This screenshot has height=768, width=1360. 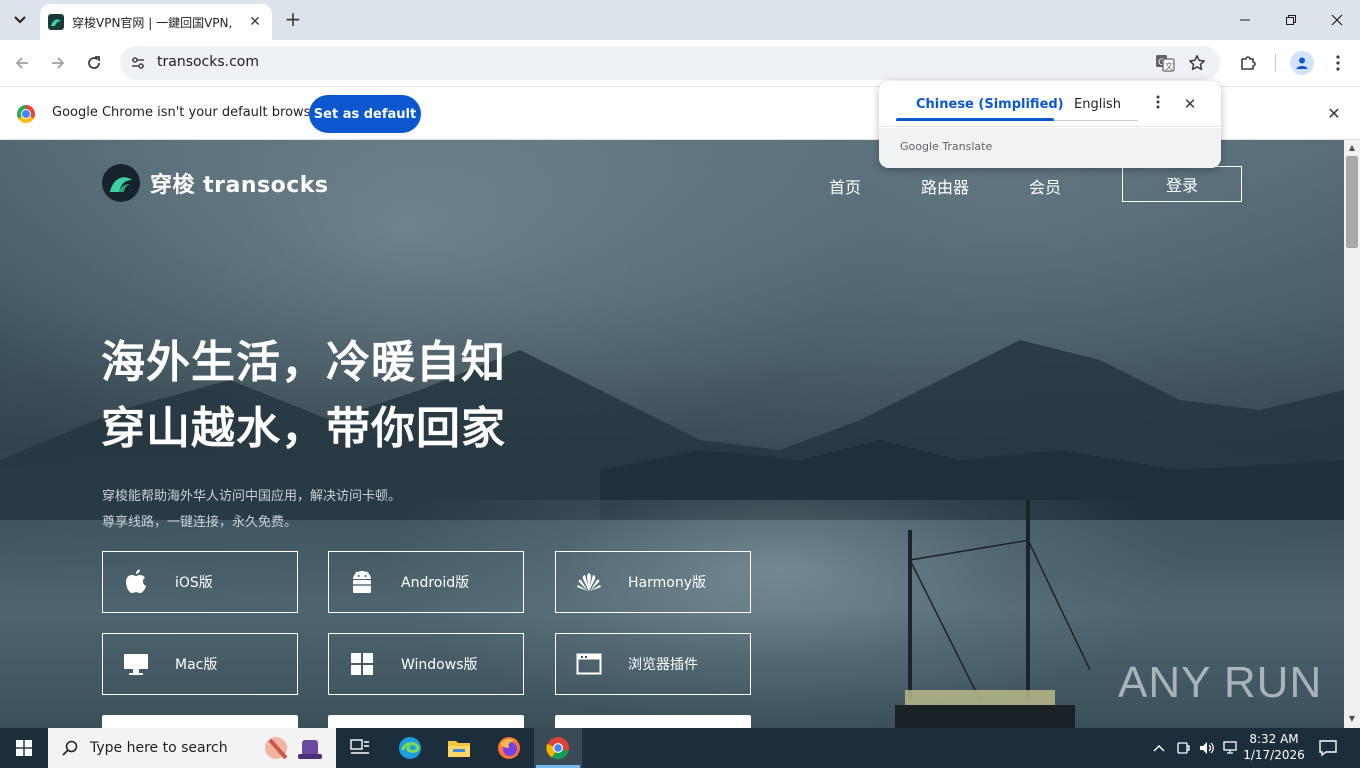 I want to click on android-icon, so click(x=362, y=582).